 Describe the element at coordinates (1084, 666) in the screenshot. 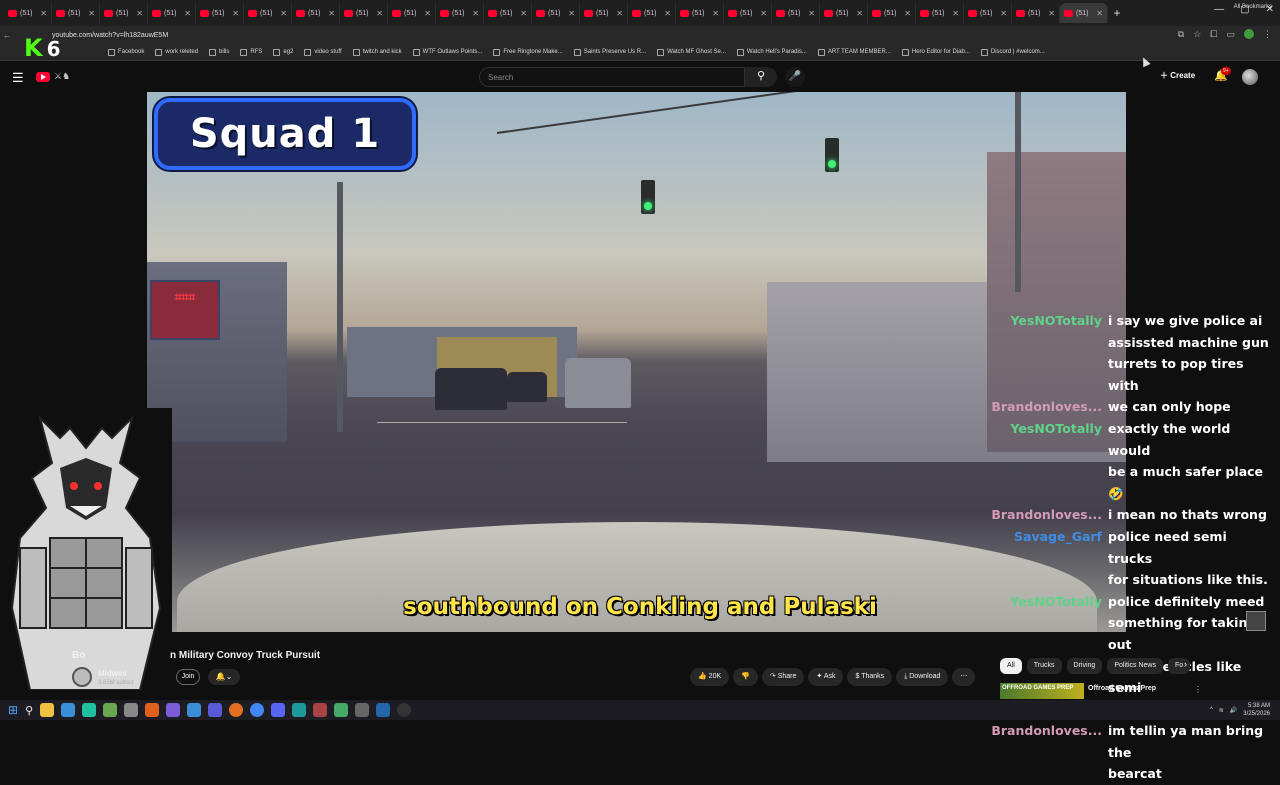

I see `filter-chip: Driving` at that location.